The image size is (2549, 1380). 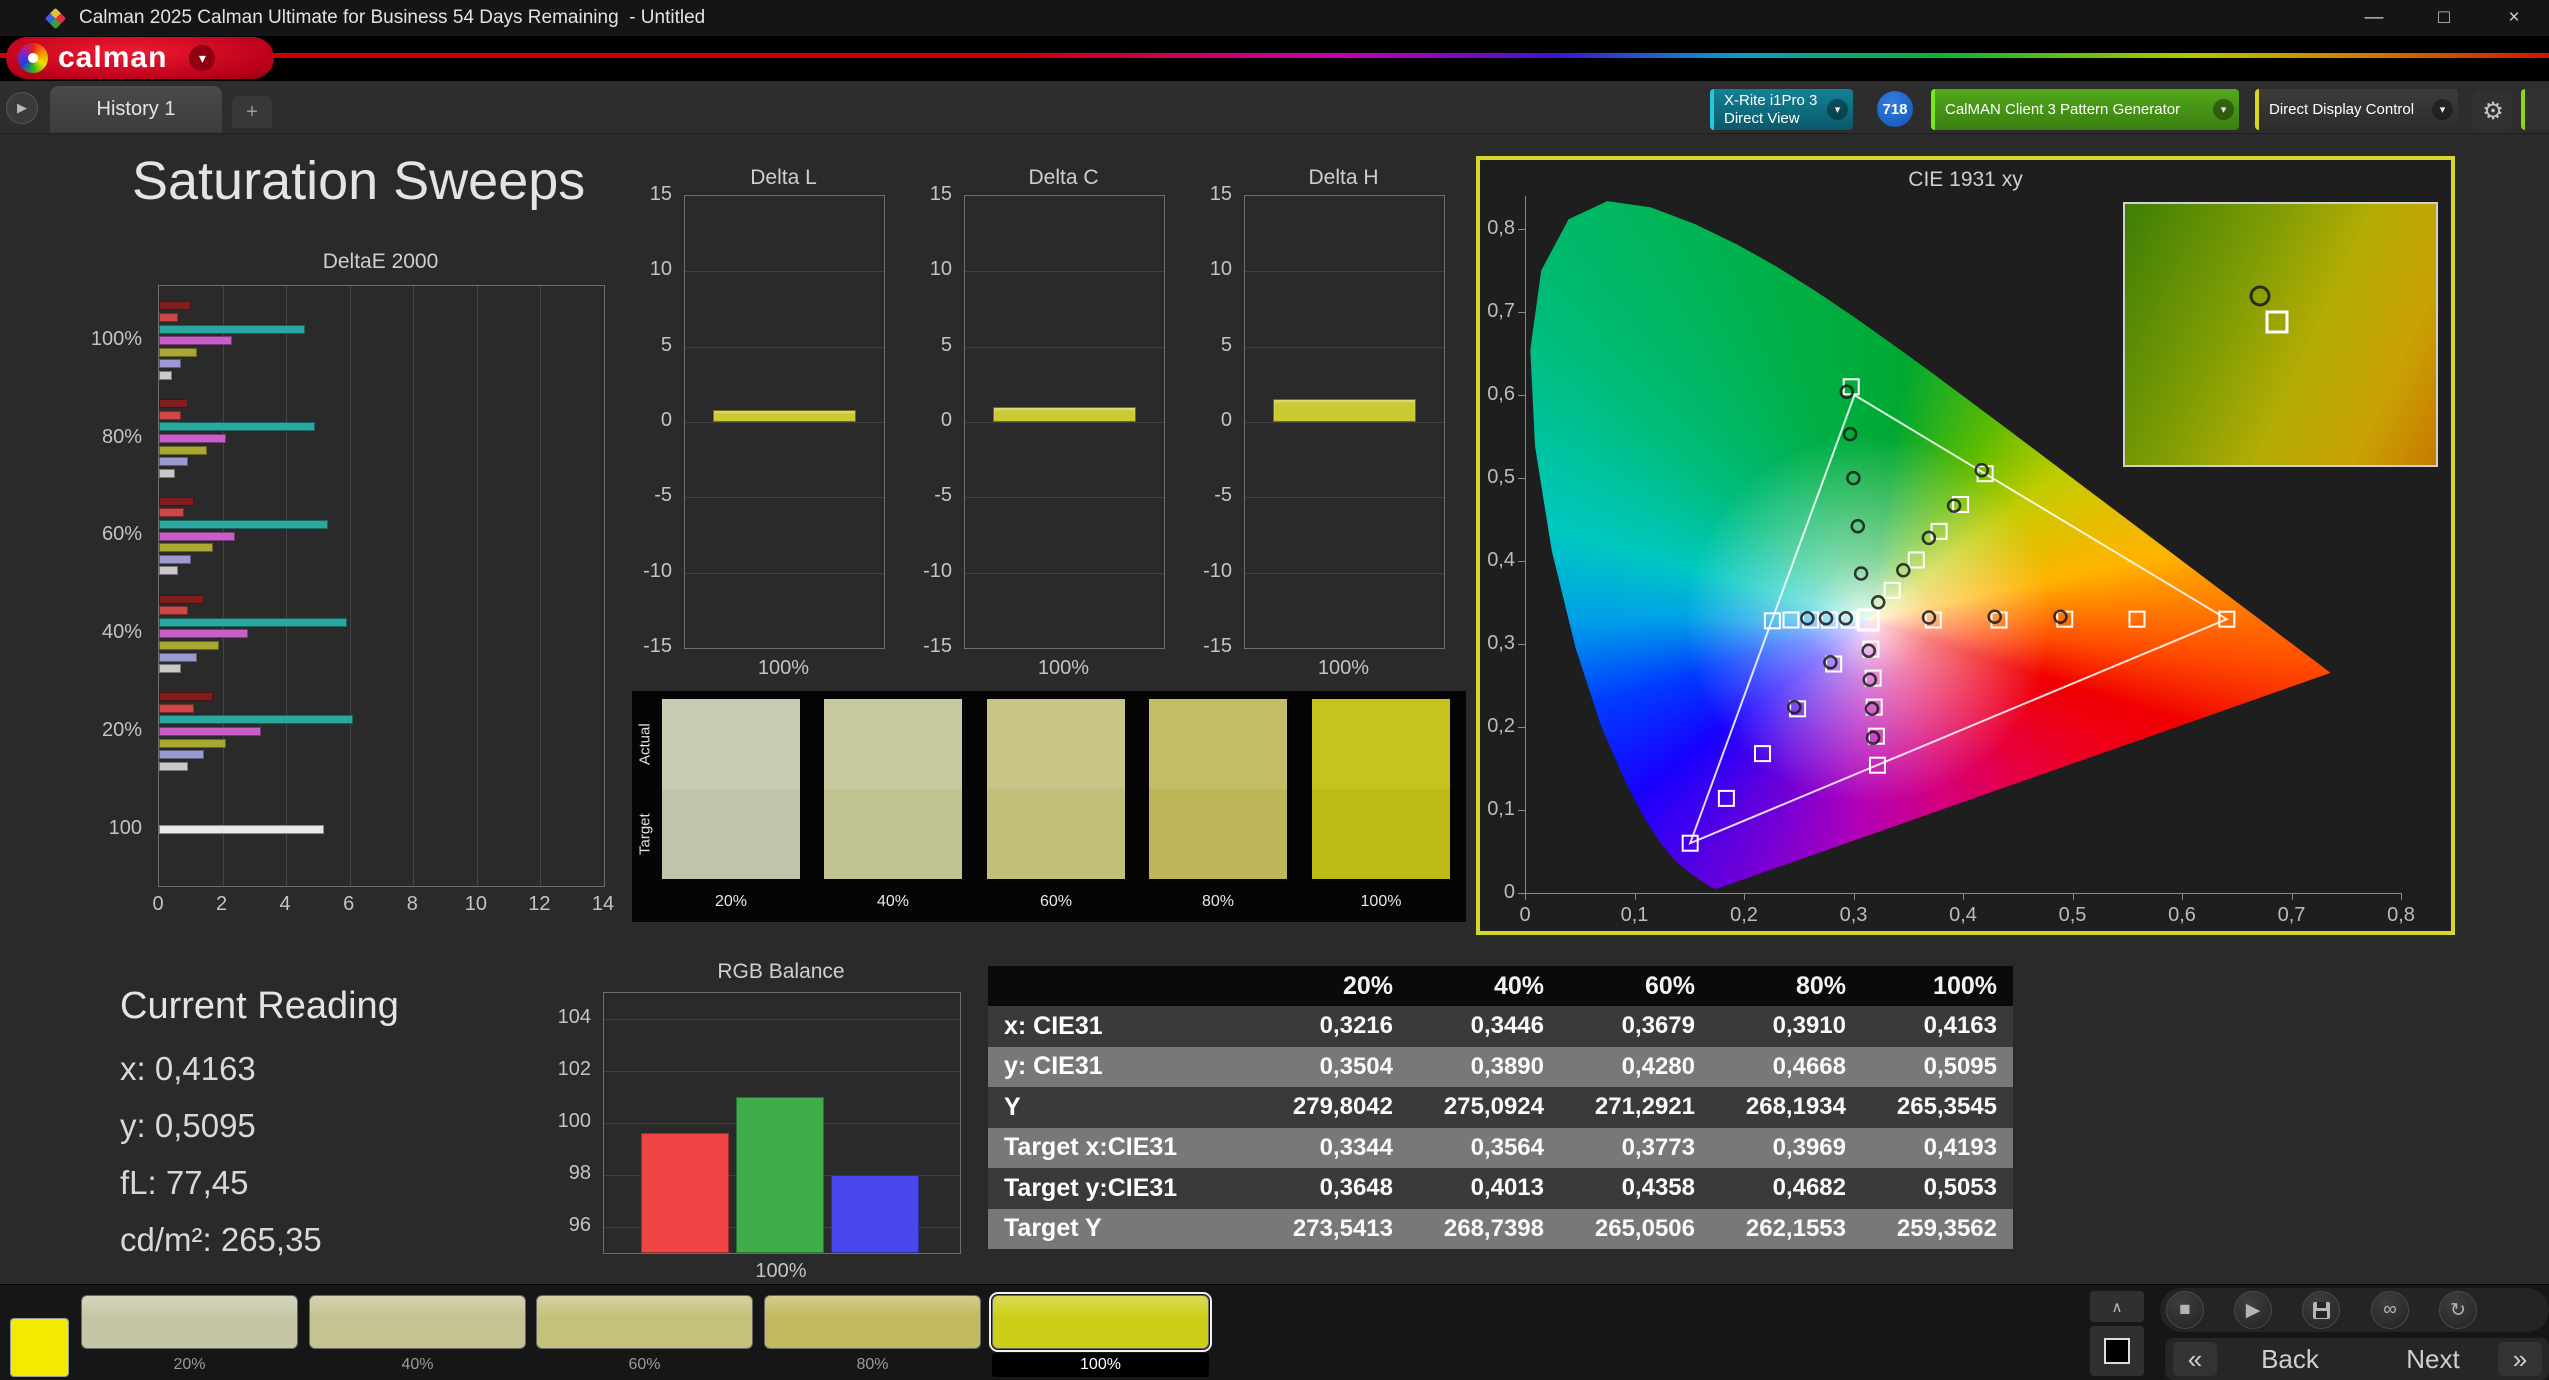 I want to click on maximize-button: □, so click(x=2444, y=18).